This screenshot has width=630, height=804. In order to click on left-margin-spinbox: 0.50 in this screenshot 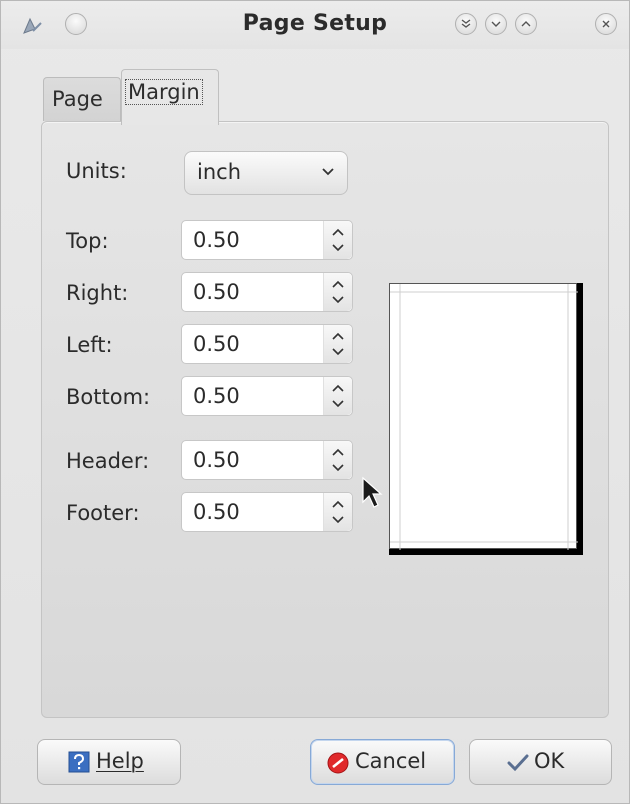, I will do `click(267, 344)`.